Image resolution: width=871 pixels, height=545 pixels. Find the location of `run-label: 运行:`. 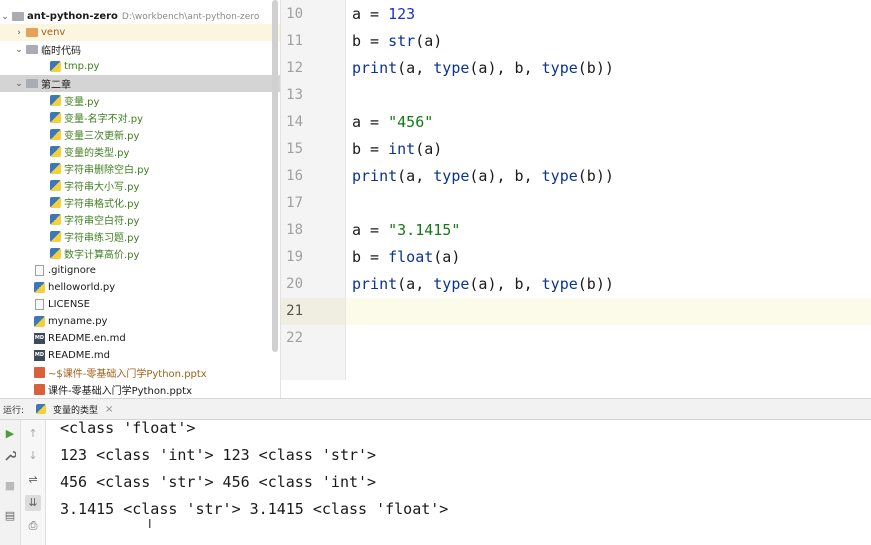

run-label: 运行: is located at coordinates (14, 411).